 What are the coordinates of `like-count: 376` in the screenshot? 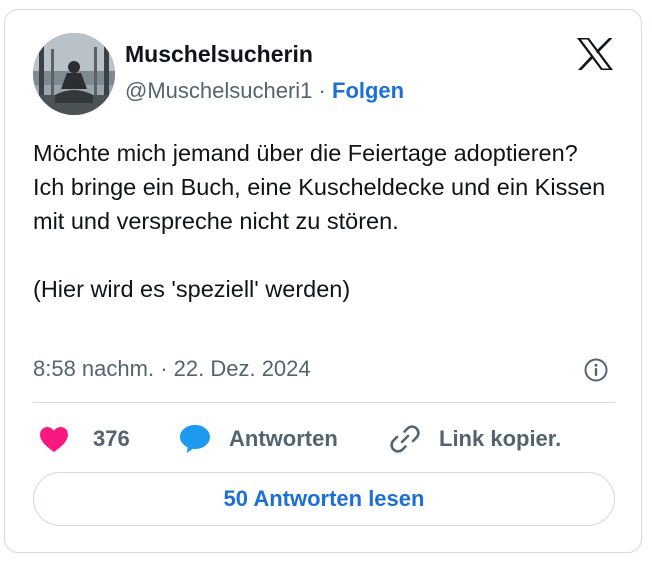 It's located at (111, 438).